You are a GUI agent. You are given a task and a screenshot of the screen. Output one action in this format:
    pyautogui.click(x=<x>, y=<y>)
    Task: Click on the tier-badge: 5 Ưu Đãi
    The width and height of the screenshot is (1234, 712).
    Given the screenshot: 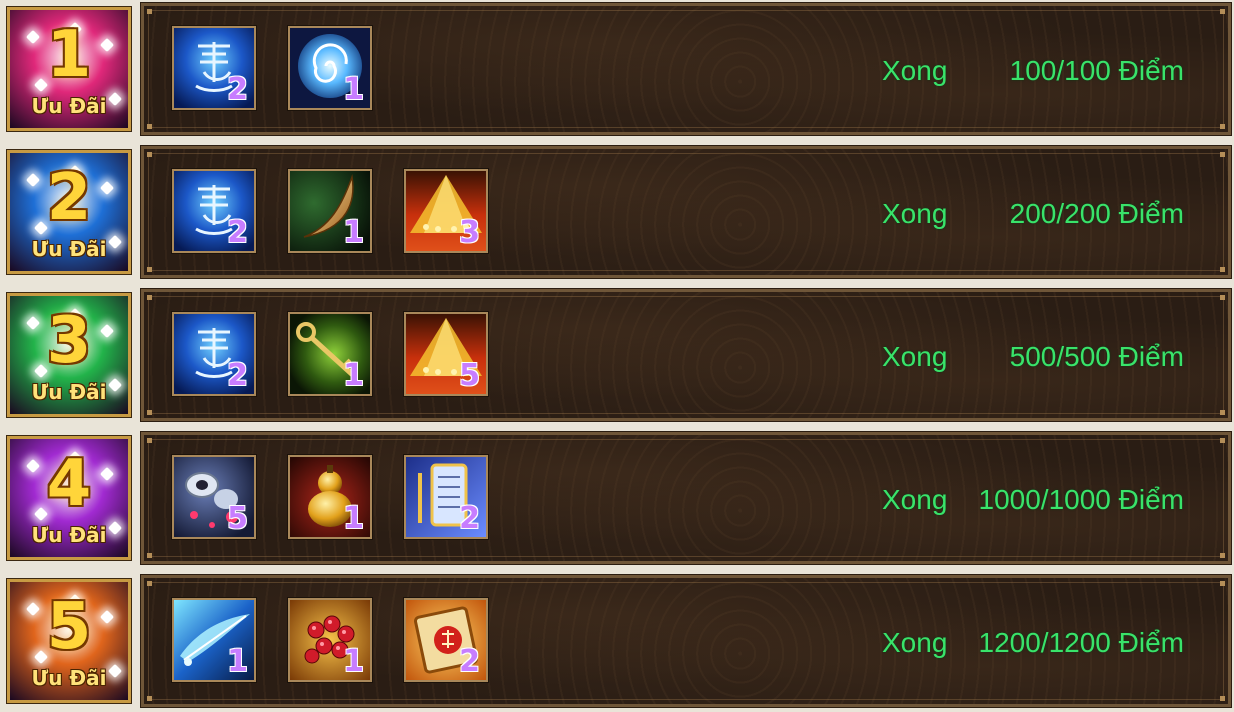 What is the action you would take?
    pyautogui.click(x=69, y=641)
    